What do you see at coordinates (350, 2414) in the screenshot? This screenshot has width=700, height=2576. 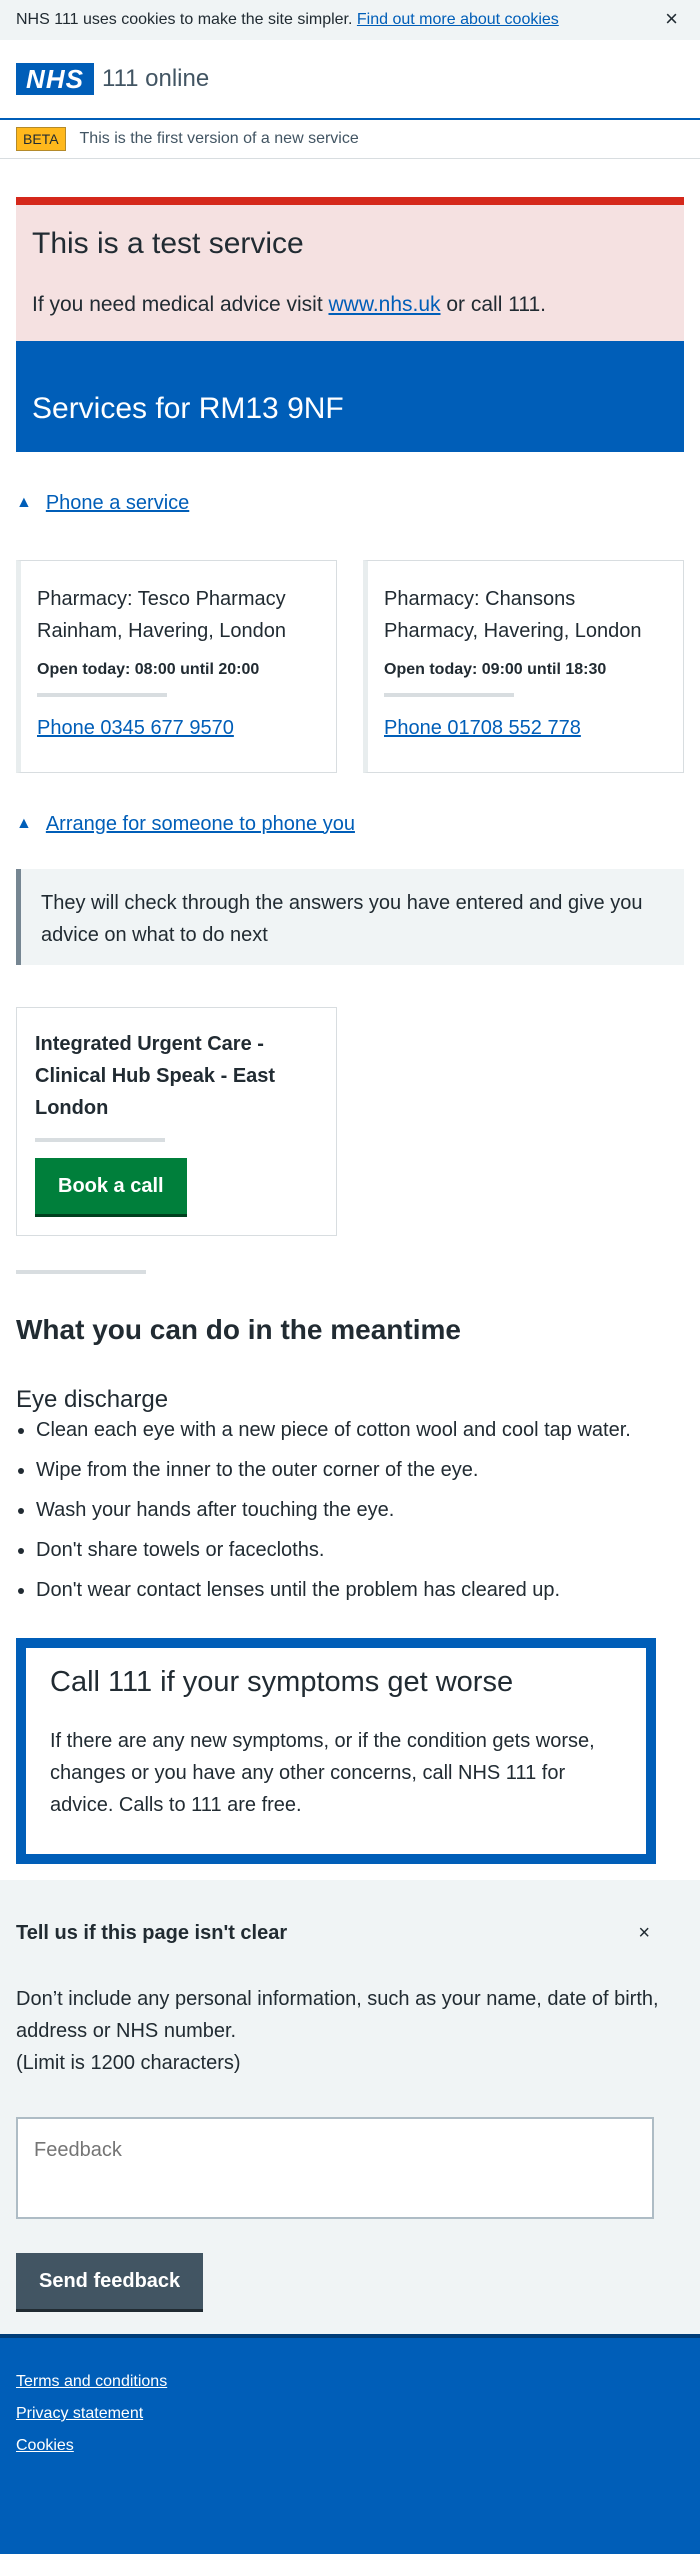 I see `privacy-link: Privacy statement` at bounding box center [350, 2414].